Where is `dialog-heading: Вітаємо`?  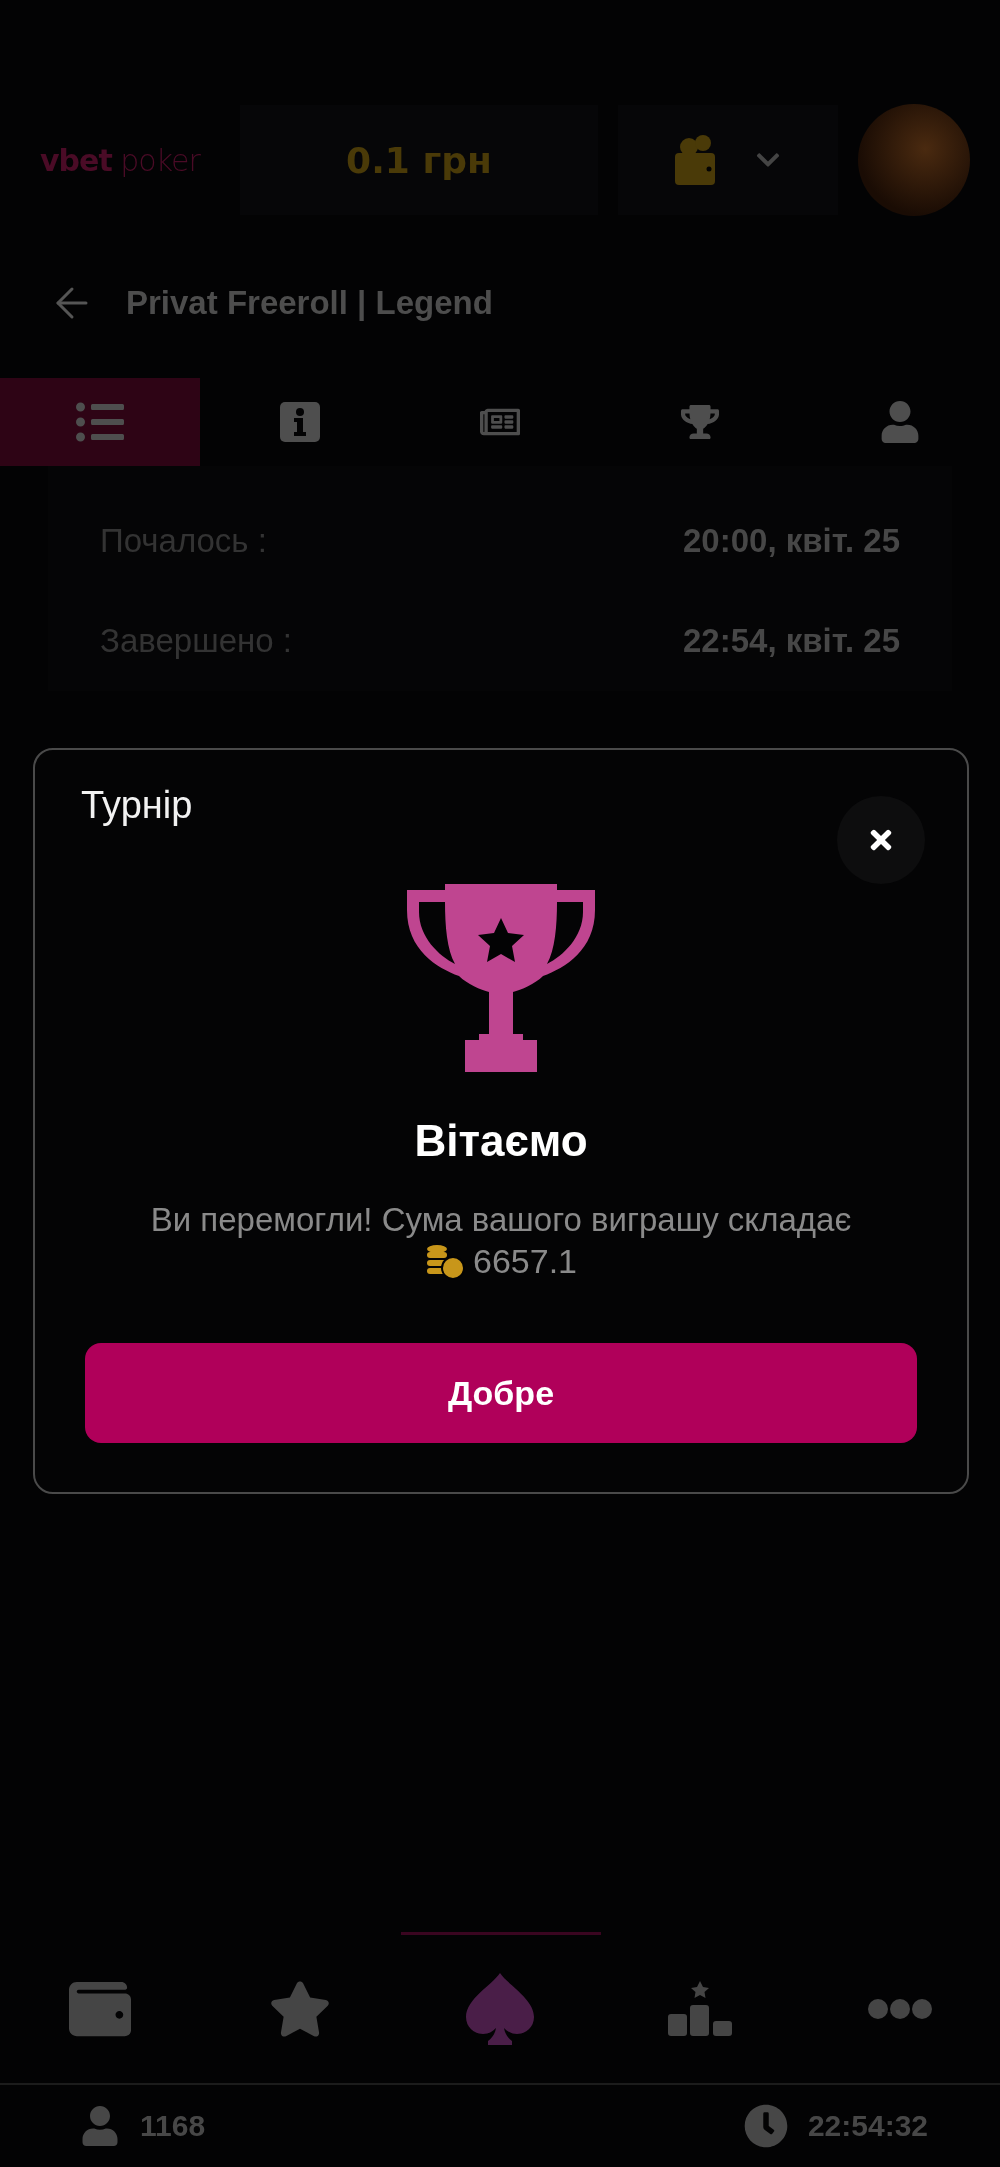
dialog-heading: Вітаємо is located at coordinates (501, 1141).